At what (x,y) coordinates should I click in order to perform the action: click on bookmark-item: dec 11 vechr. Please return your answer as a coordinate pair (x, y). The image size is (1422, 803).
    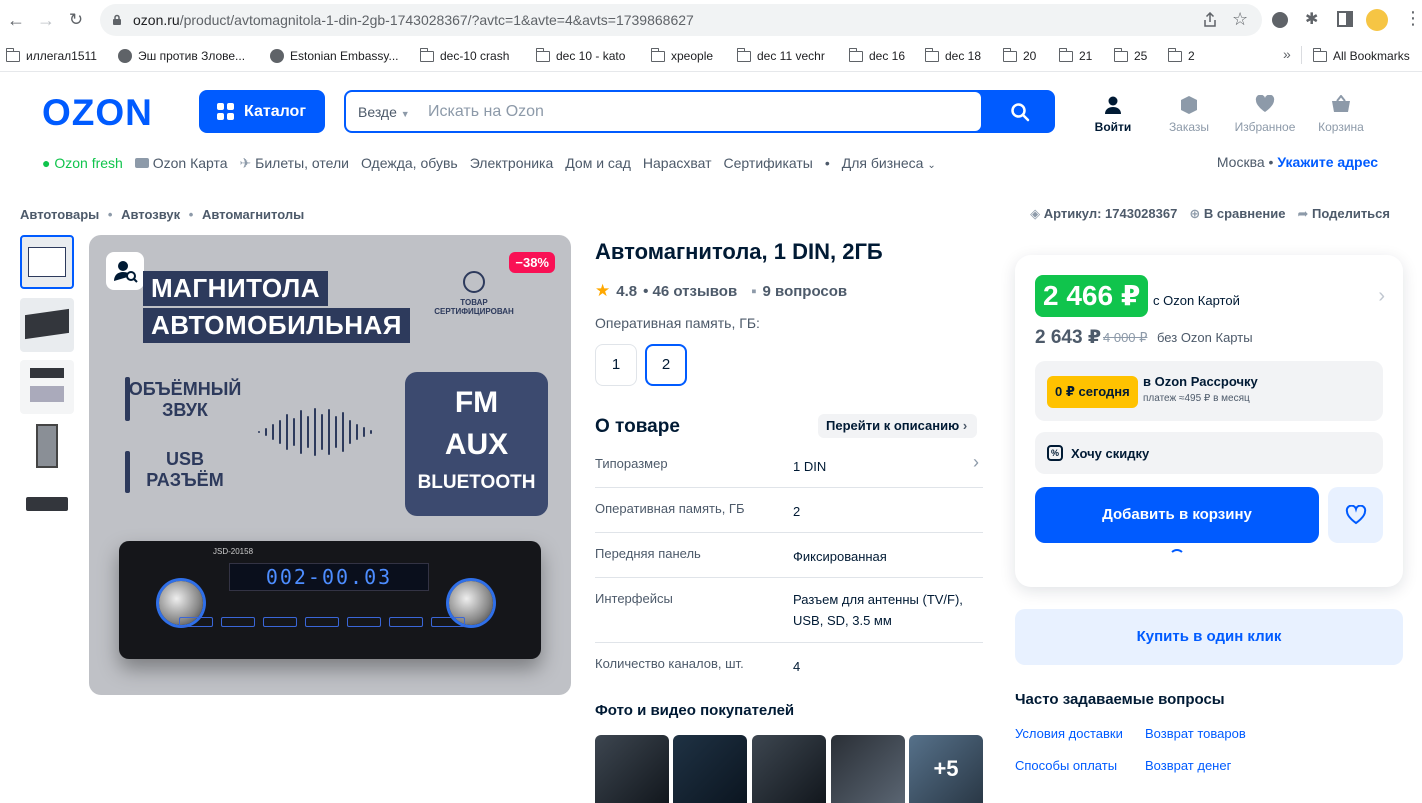
    Looking at the image, I should click on (780, 55).